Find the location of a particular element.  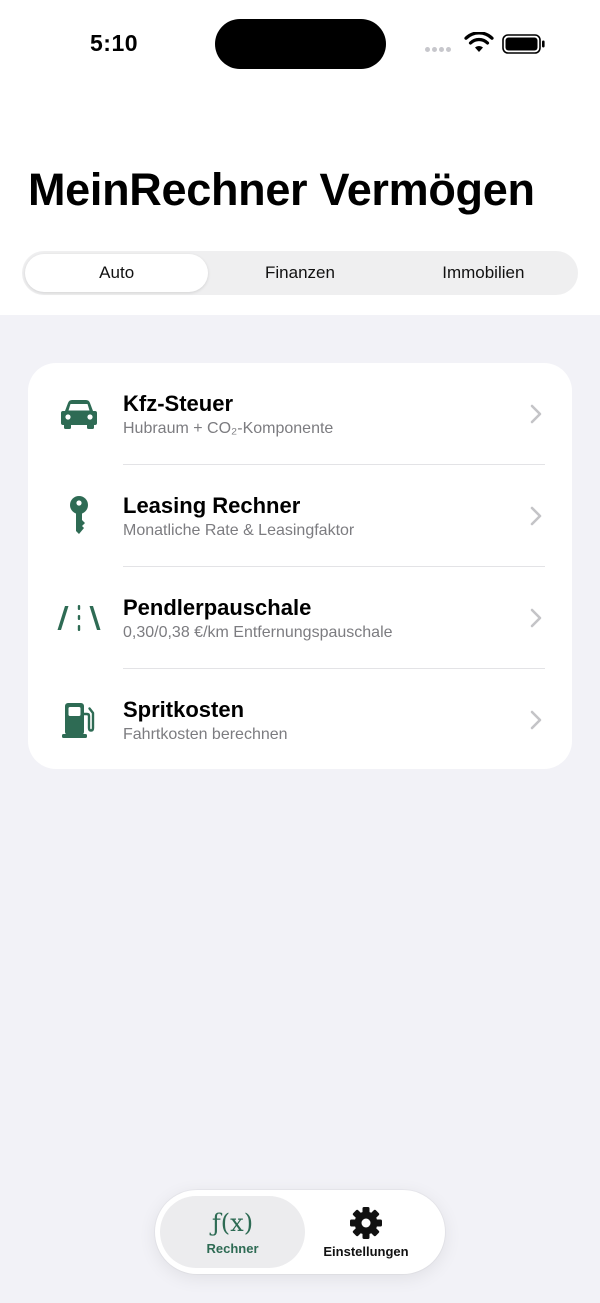

car-icon is located at coordinates (79, 414).